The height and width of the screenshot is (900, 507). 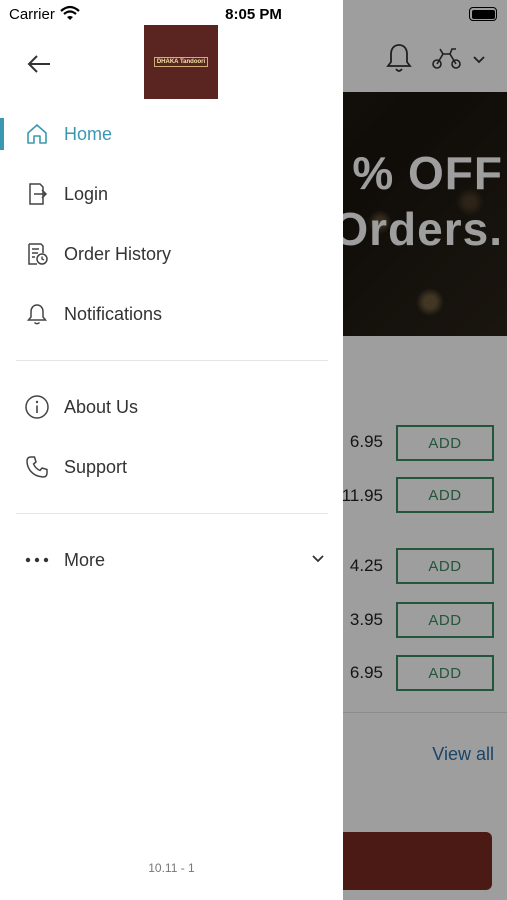 What do you see at coordinates (37, 134) in the screenshot?
I see `home-icon` at bounding box center [37, 134].